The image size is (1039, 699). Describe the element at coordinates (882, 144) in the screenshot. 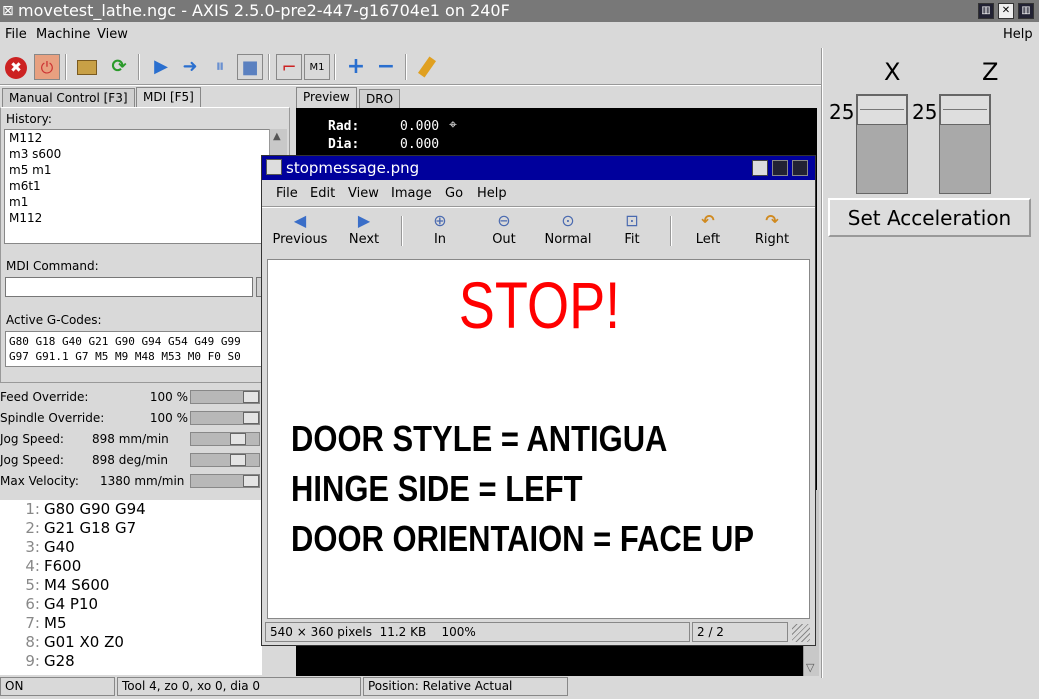

I see `x-accel-slider` at that location.